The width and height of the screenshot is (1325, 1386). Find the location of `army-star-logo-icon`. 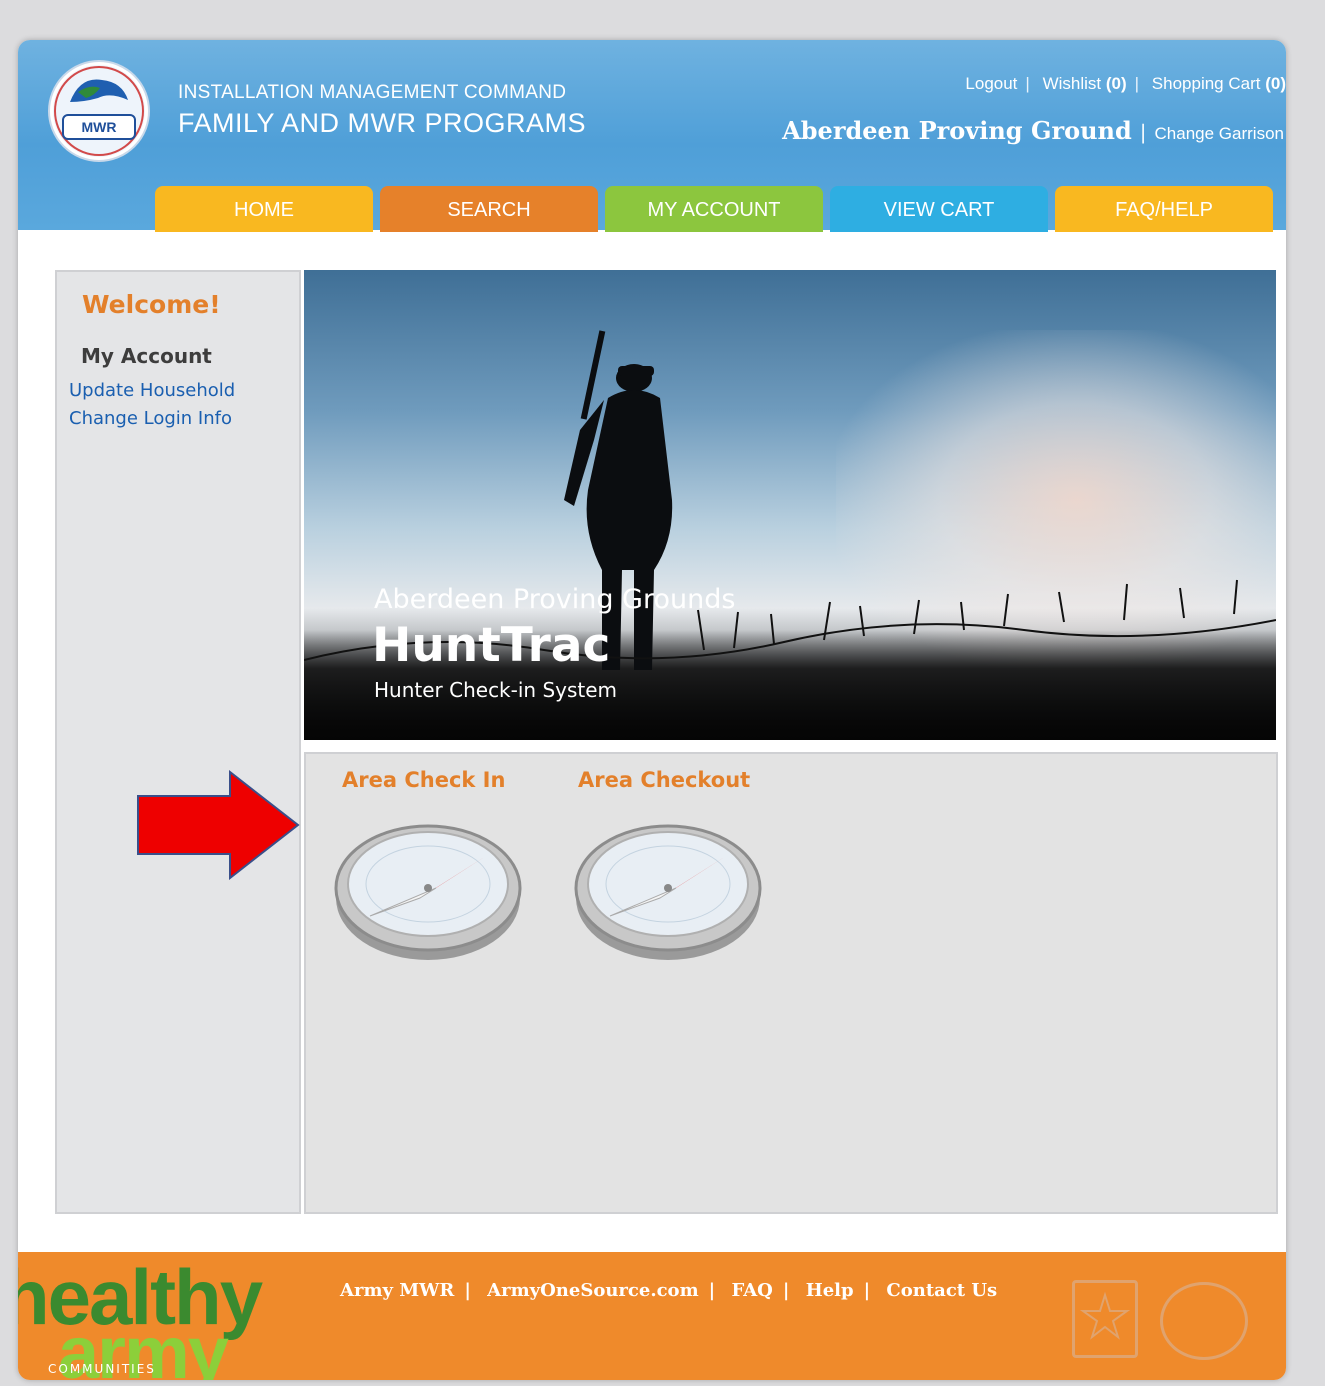

army-star-logo-icon is located at coordinates (1105, 1319).